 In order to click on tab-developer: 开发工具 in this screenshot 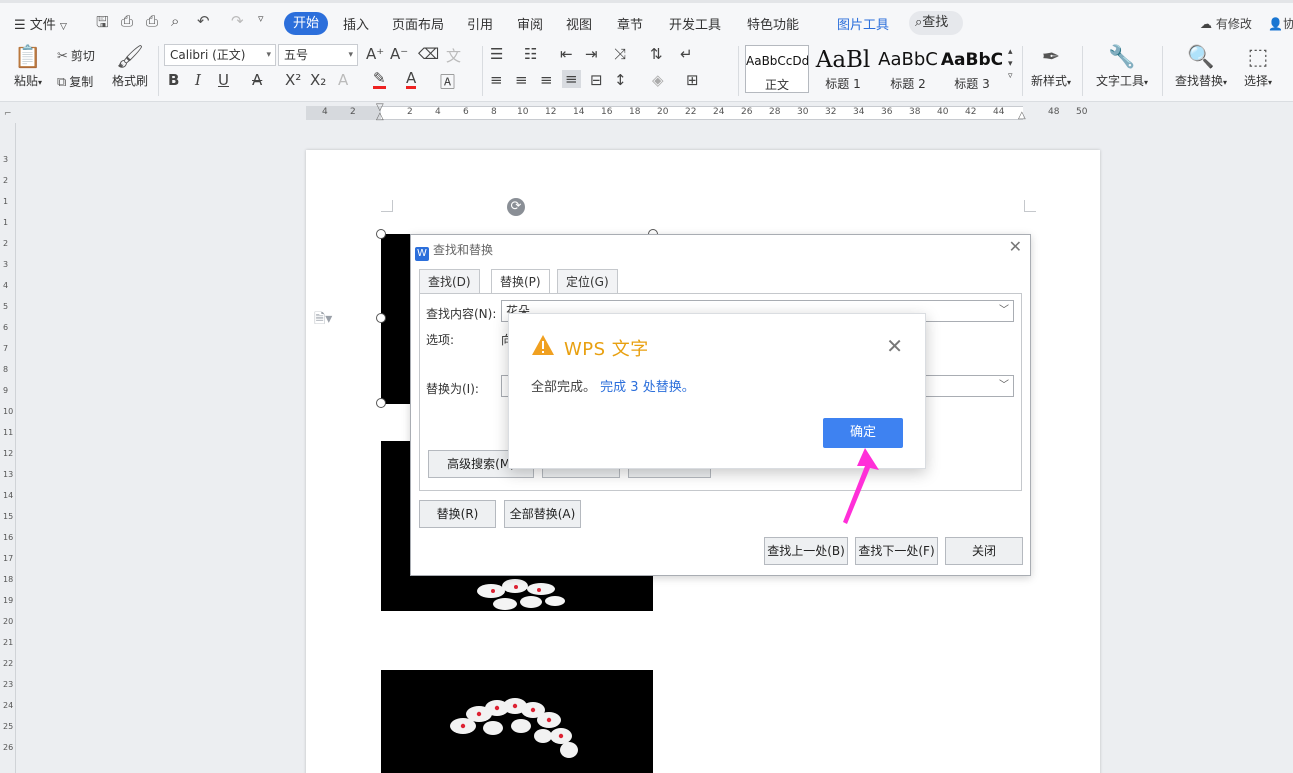, I will do `click(695, 23)`.